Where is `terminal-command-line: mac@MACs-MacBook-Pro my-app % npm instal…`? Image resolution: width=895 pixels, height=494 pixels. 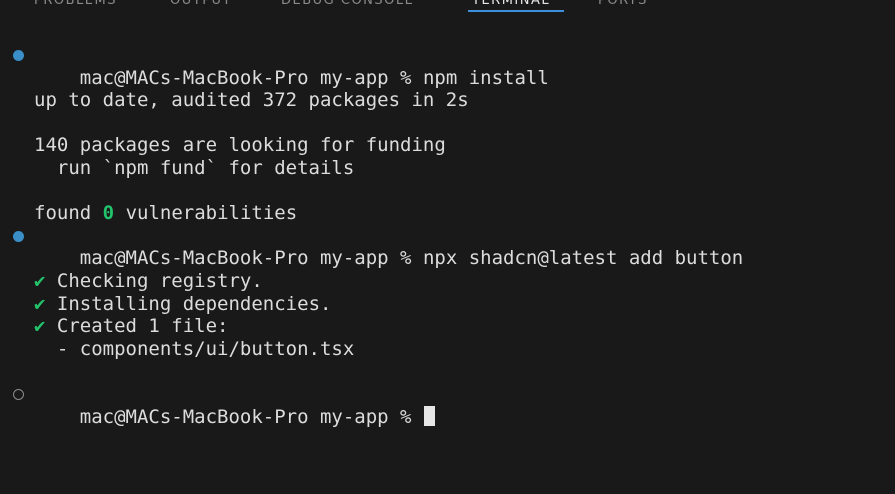 terminal-command-line: mac@MACs-MacBook-Pro my-app % npm instal… is located at coordinates (447, 66).